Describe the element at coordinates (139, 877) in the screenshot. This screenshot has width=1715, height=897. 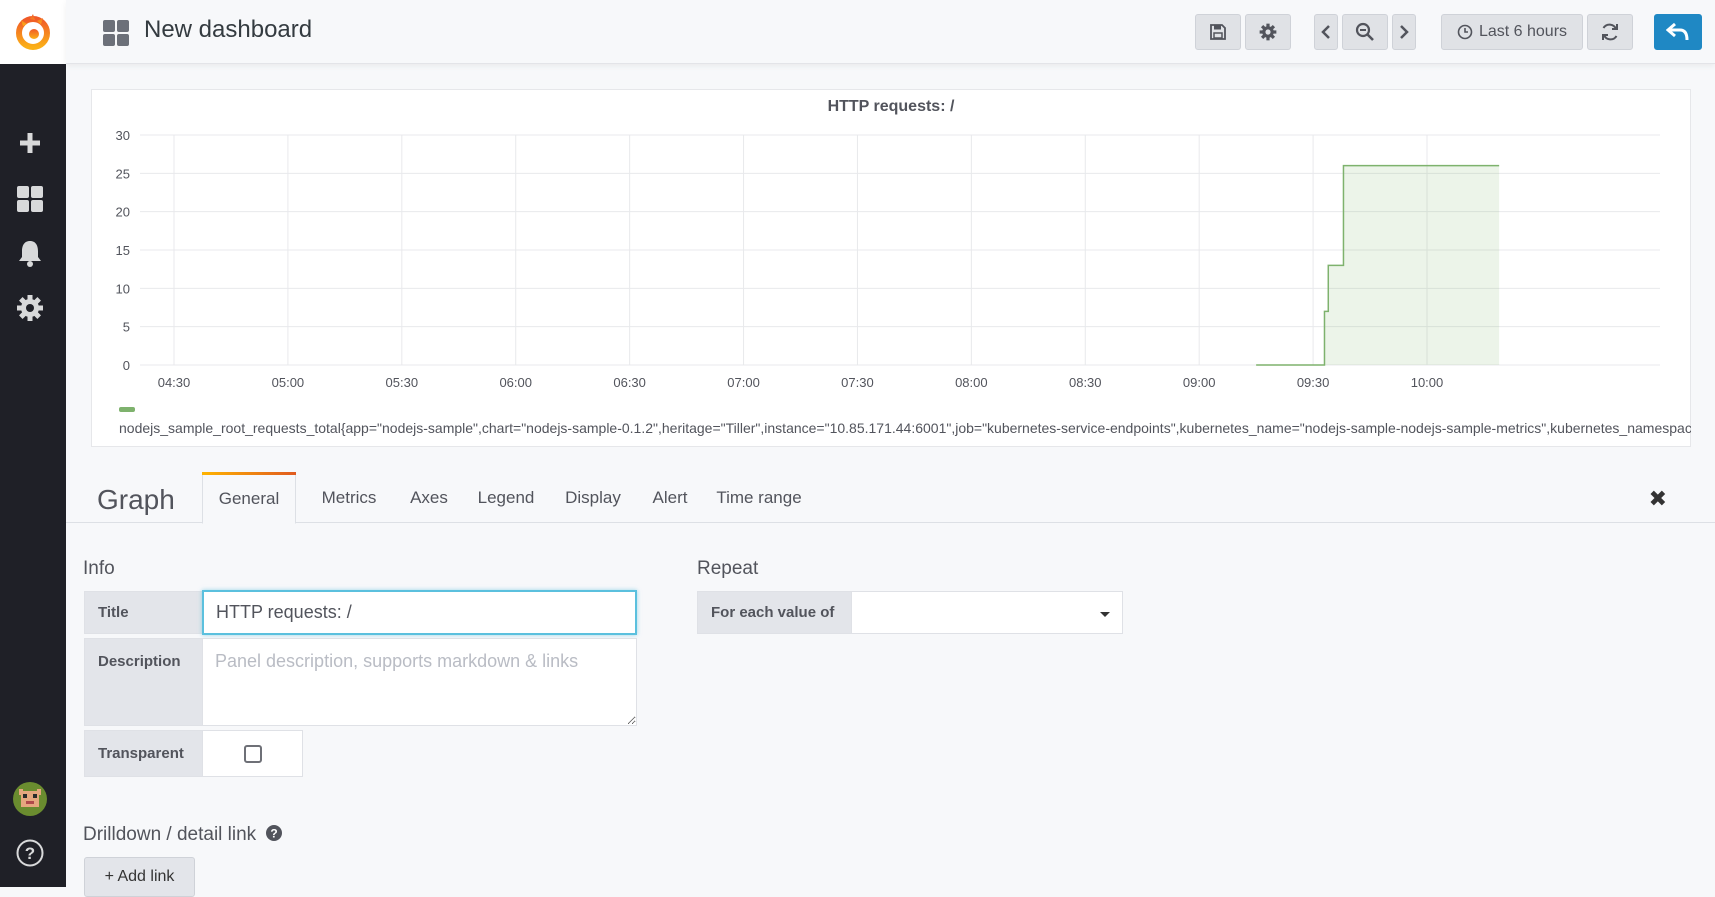
I see `add-link-button: + Add link` at that location.